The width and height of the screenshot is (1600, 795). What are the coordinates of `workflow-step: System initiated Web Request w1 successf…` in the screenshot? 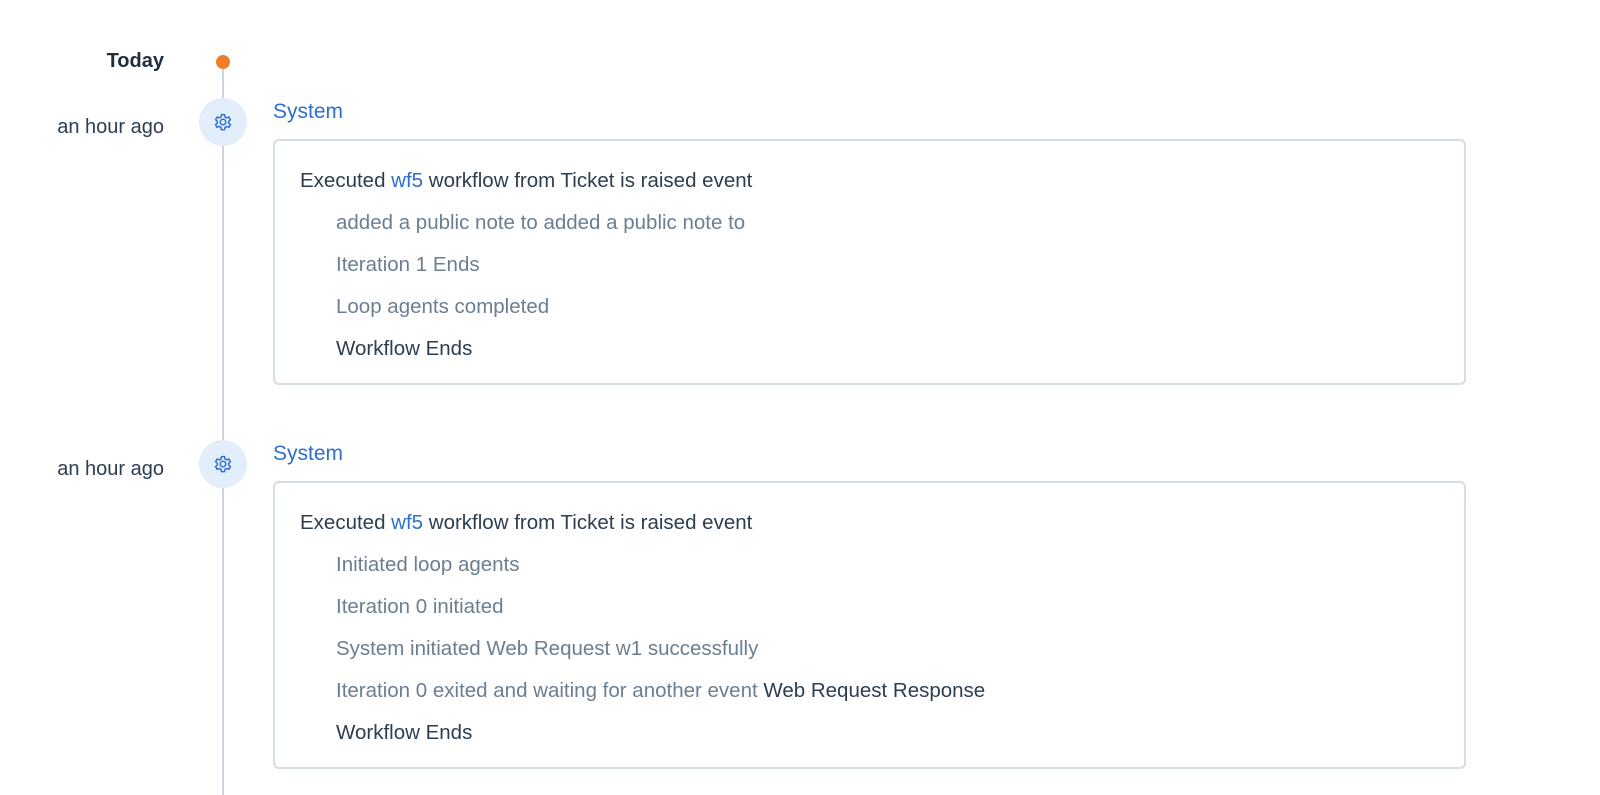 It's located at (547, 648).